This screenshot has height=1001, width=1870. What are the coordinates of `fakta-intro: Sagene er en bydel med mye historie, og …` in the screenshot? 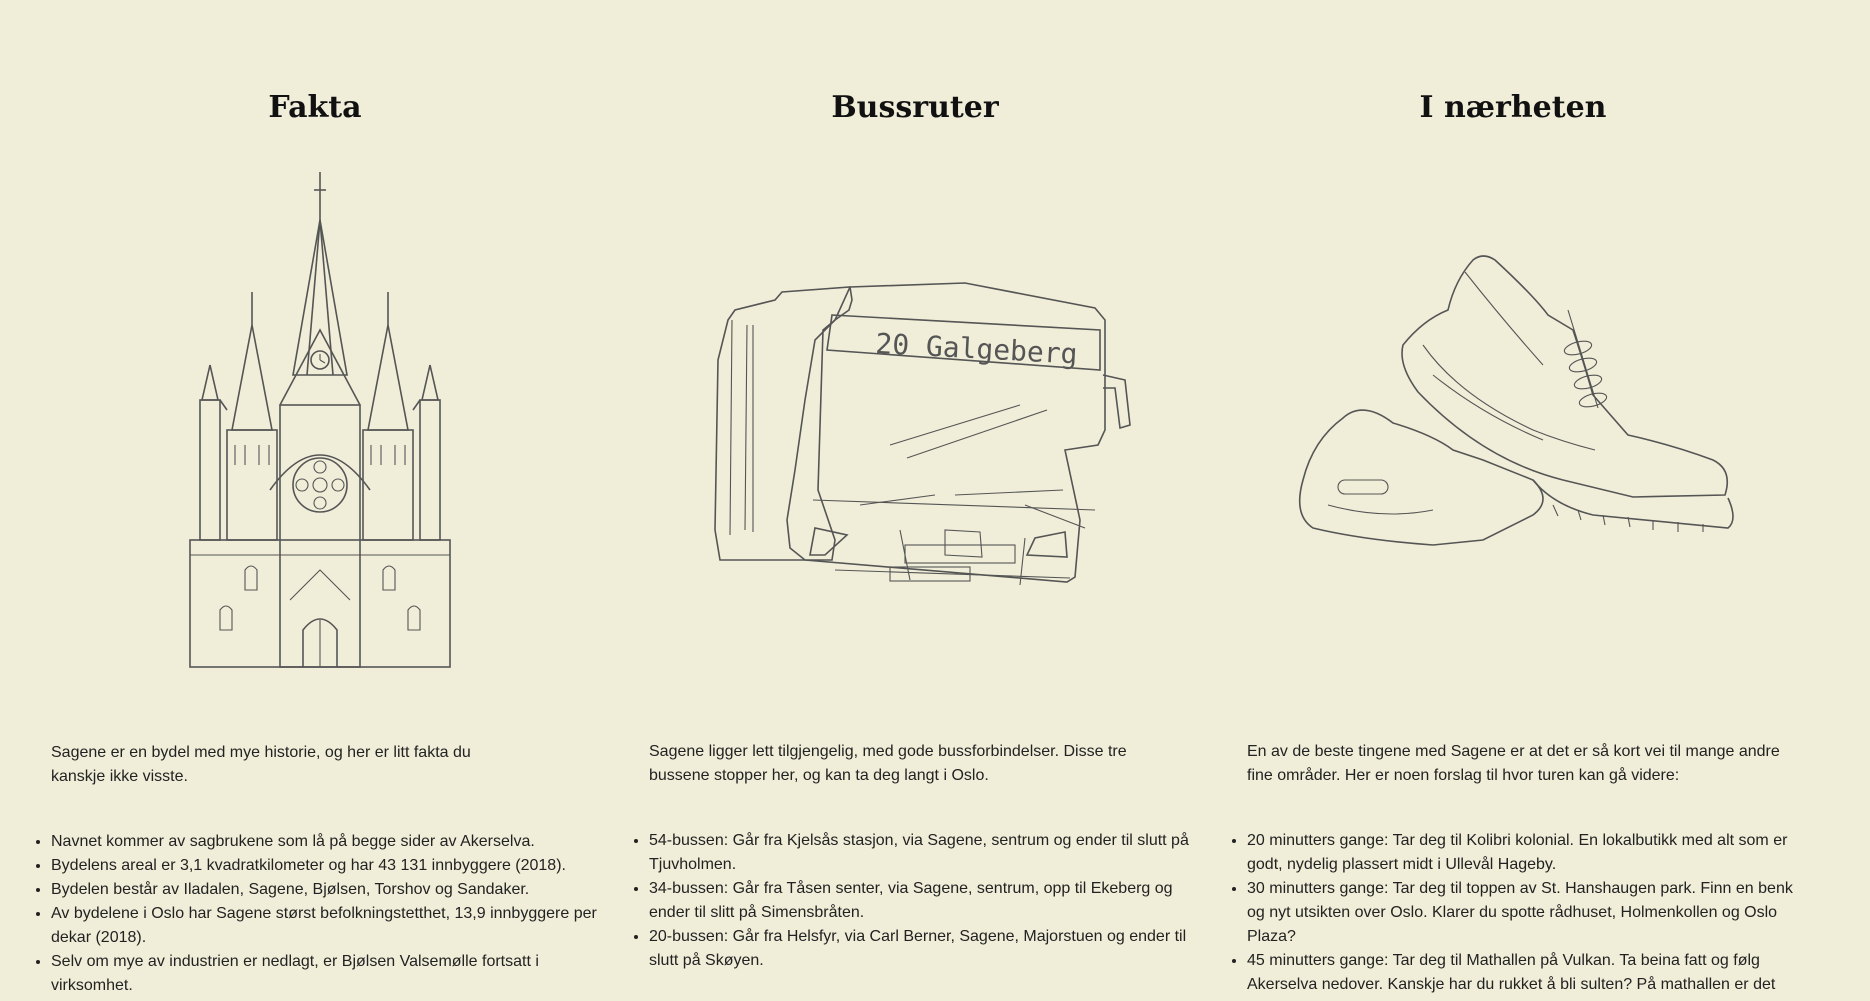 It's located at (261, 764).